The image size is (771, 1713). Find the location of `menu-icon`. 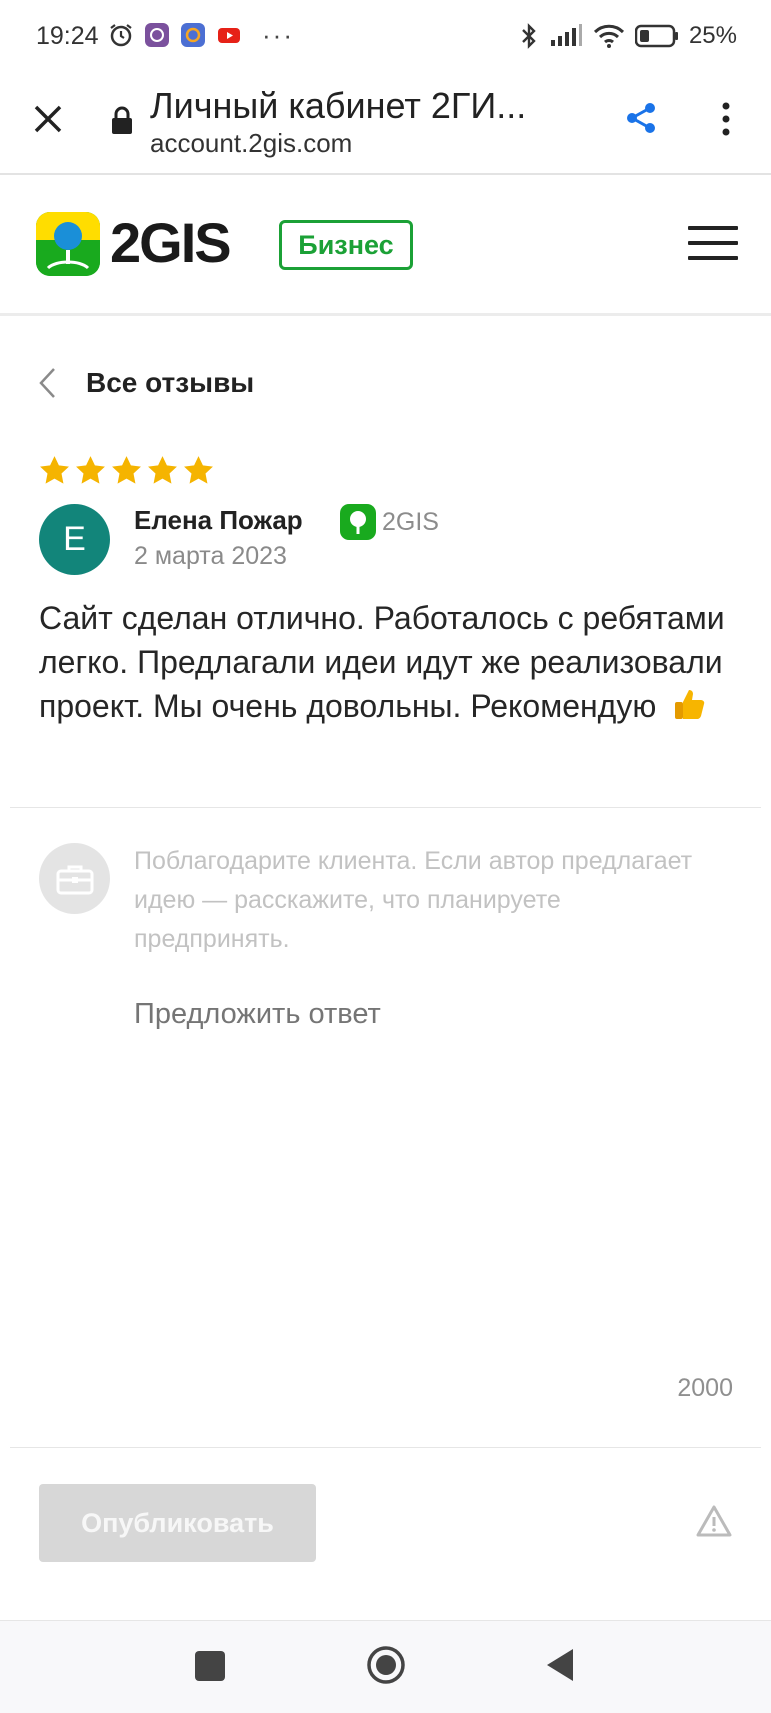

menu-icon is located at coordinates (713, 244).